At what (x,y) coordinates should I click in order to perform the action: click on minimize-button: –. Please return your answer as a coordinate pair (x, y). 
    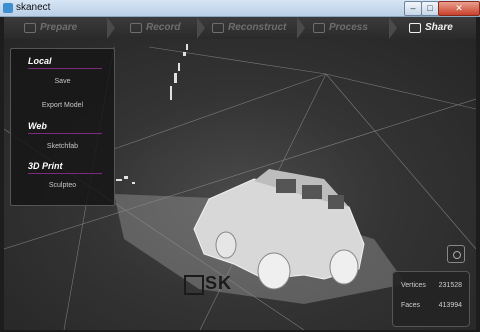
    Looking at the image, I should click on (413, 8).